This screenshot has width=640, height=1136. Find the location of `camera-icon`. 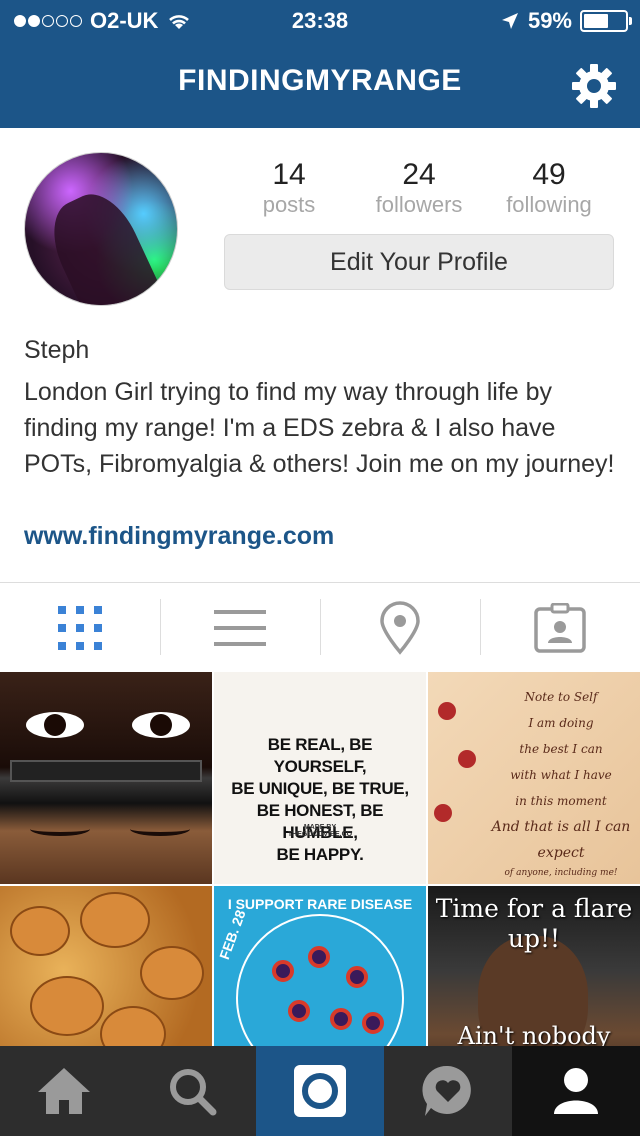

camera-icon is located at coordinates (320, 1091).